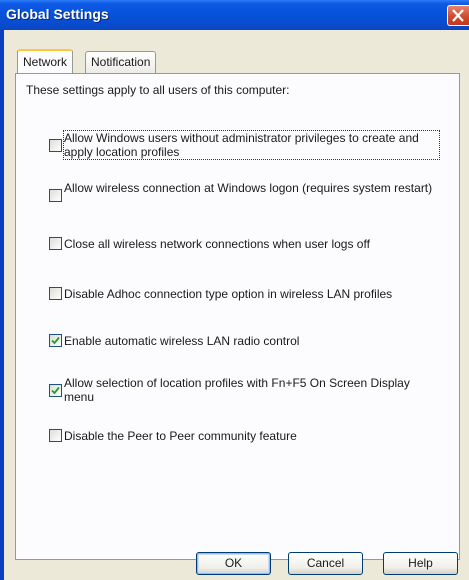  What do you see at coordinates (57, 14) in the screenshot?
I see `window-title: Global Settings` at bounding box center [57, 14].